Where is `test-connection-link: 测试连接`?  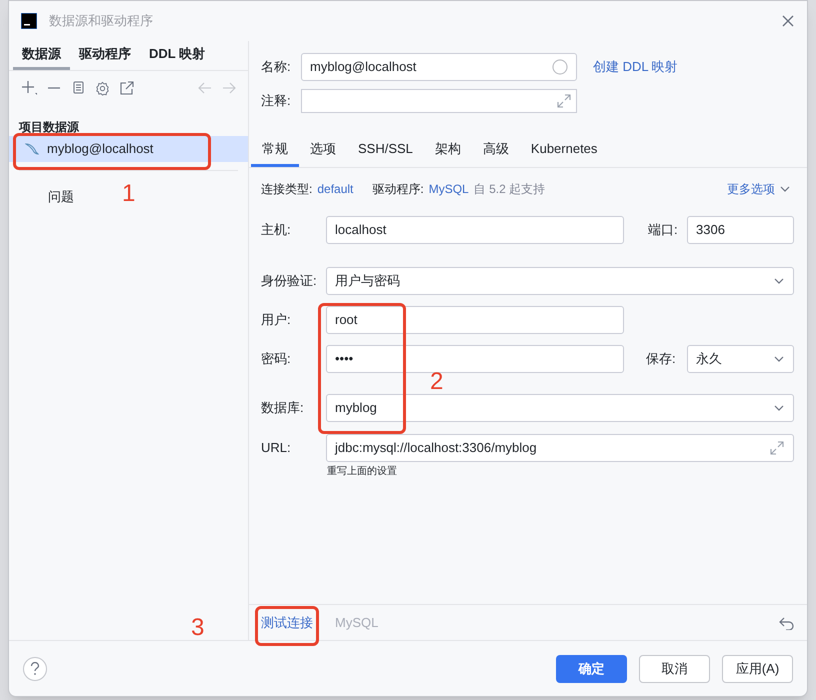 test-connection-link: 测试连接 is located at coordinates (287, 622).